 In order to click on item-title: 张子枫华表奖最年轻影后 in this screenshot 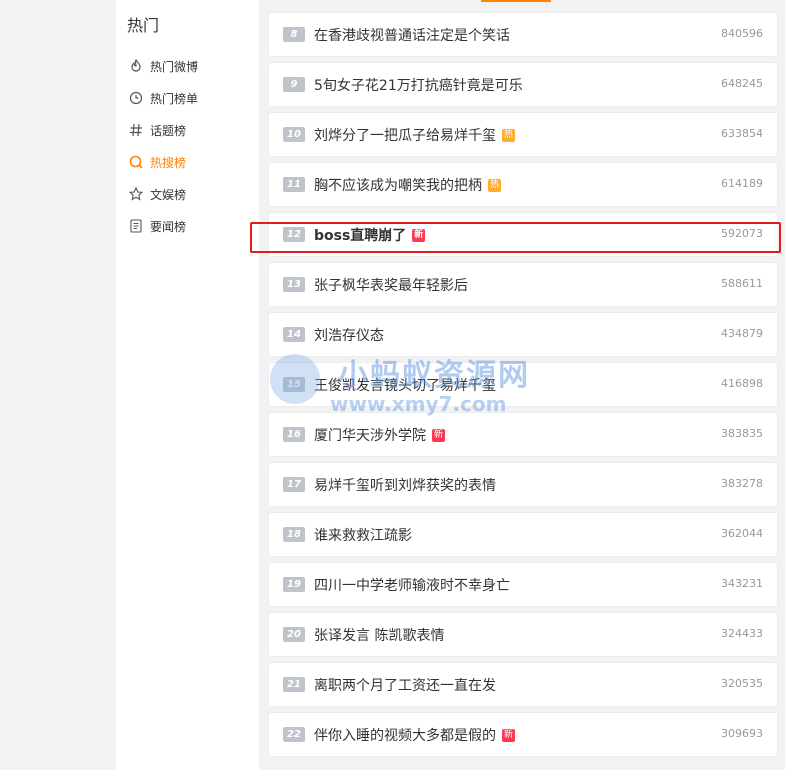, I will do `click(391, 285)`.